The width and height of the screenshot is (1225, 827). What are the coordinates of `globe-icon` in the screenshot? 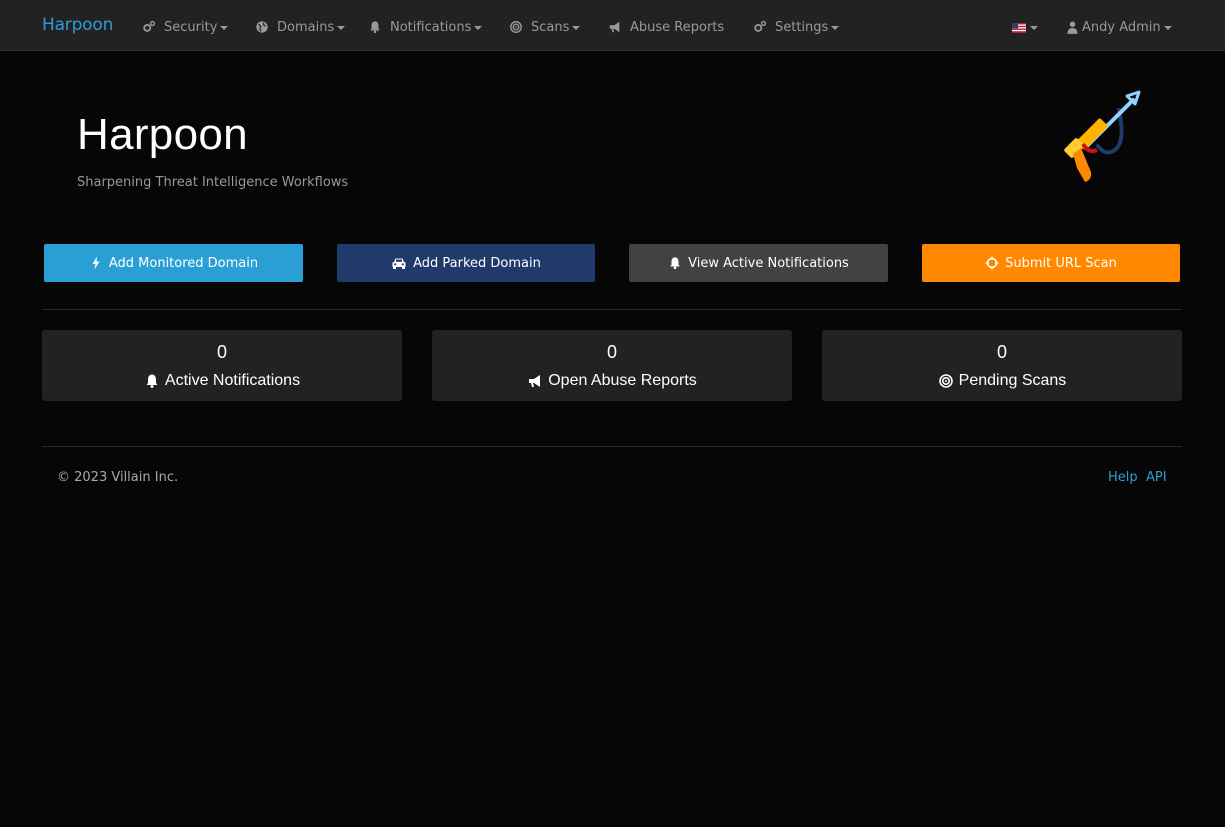 It's located at (262, 27).